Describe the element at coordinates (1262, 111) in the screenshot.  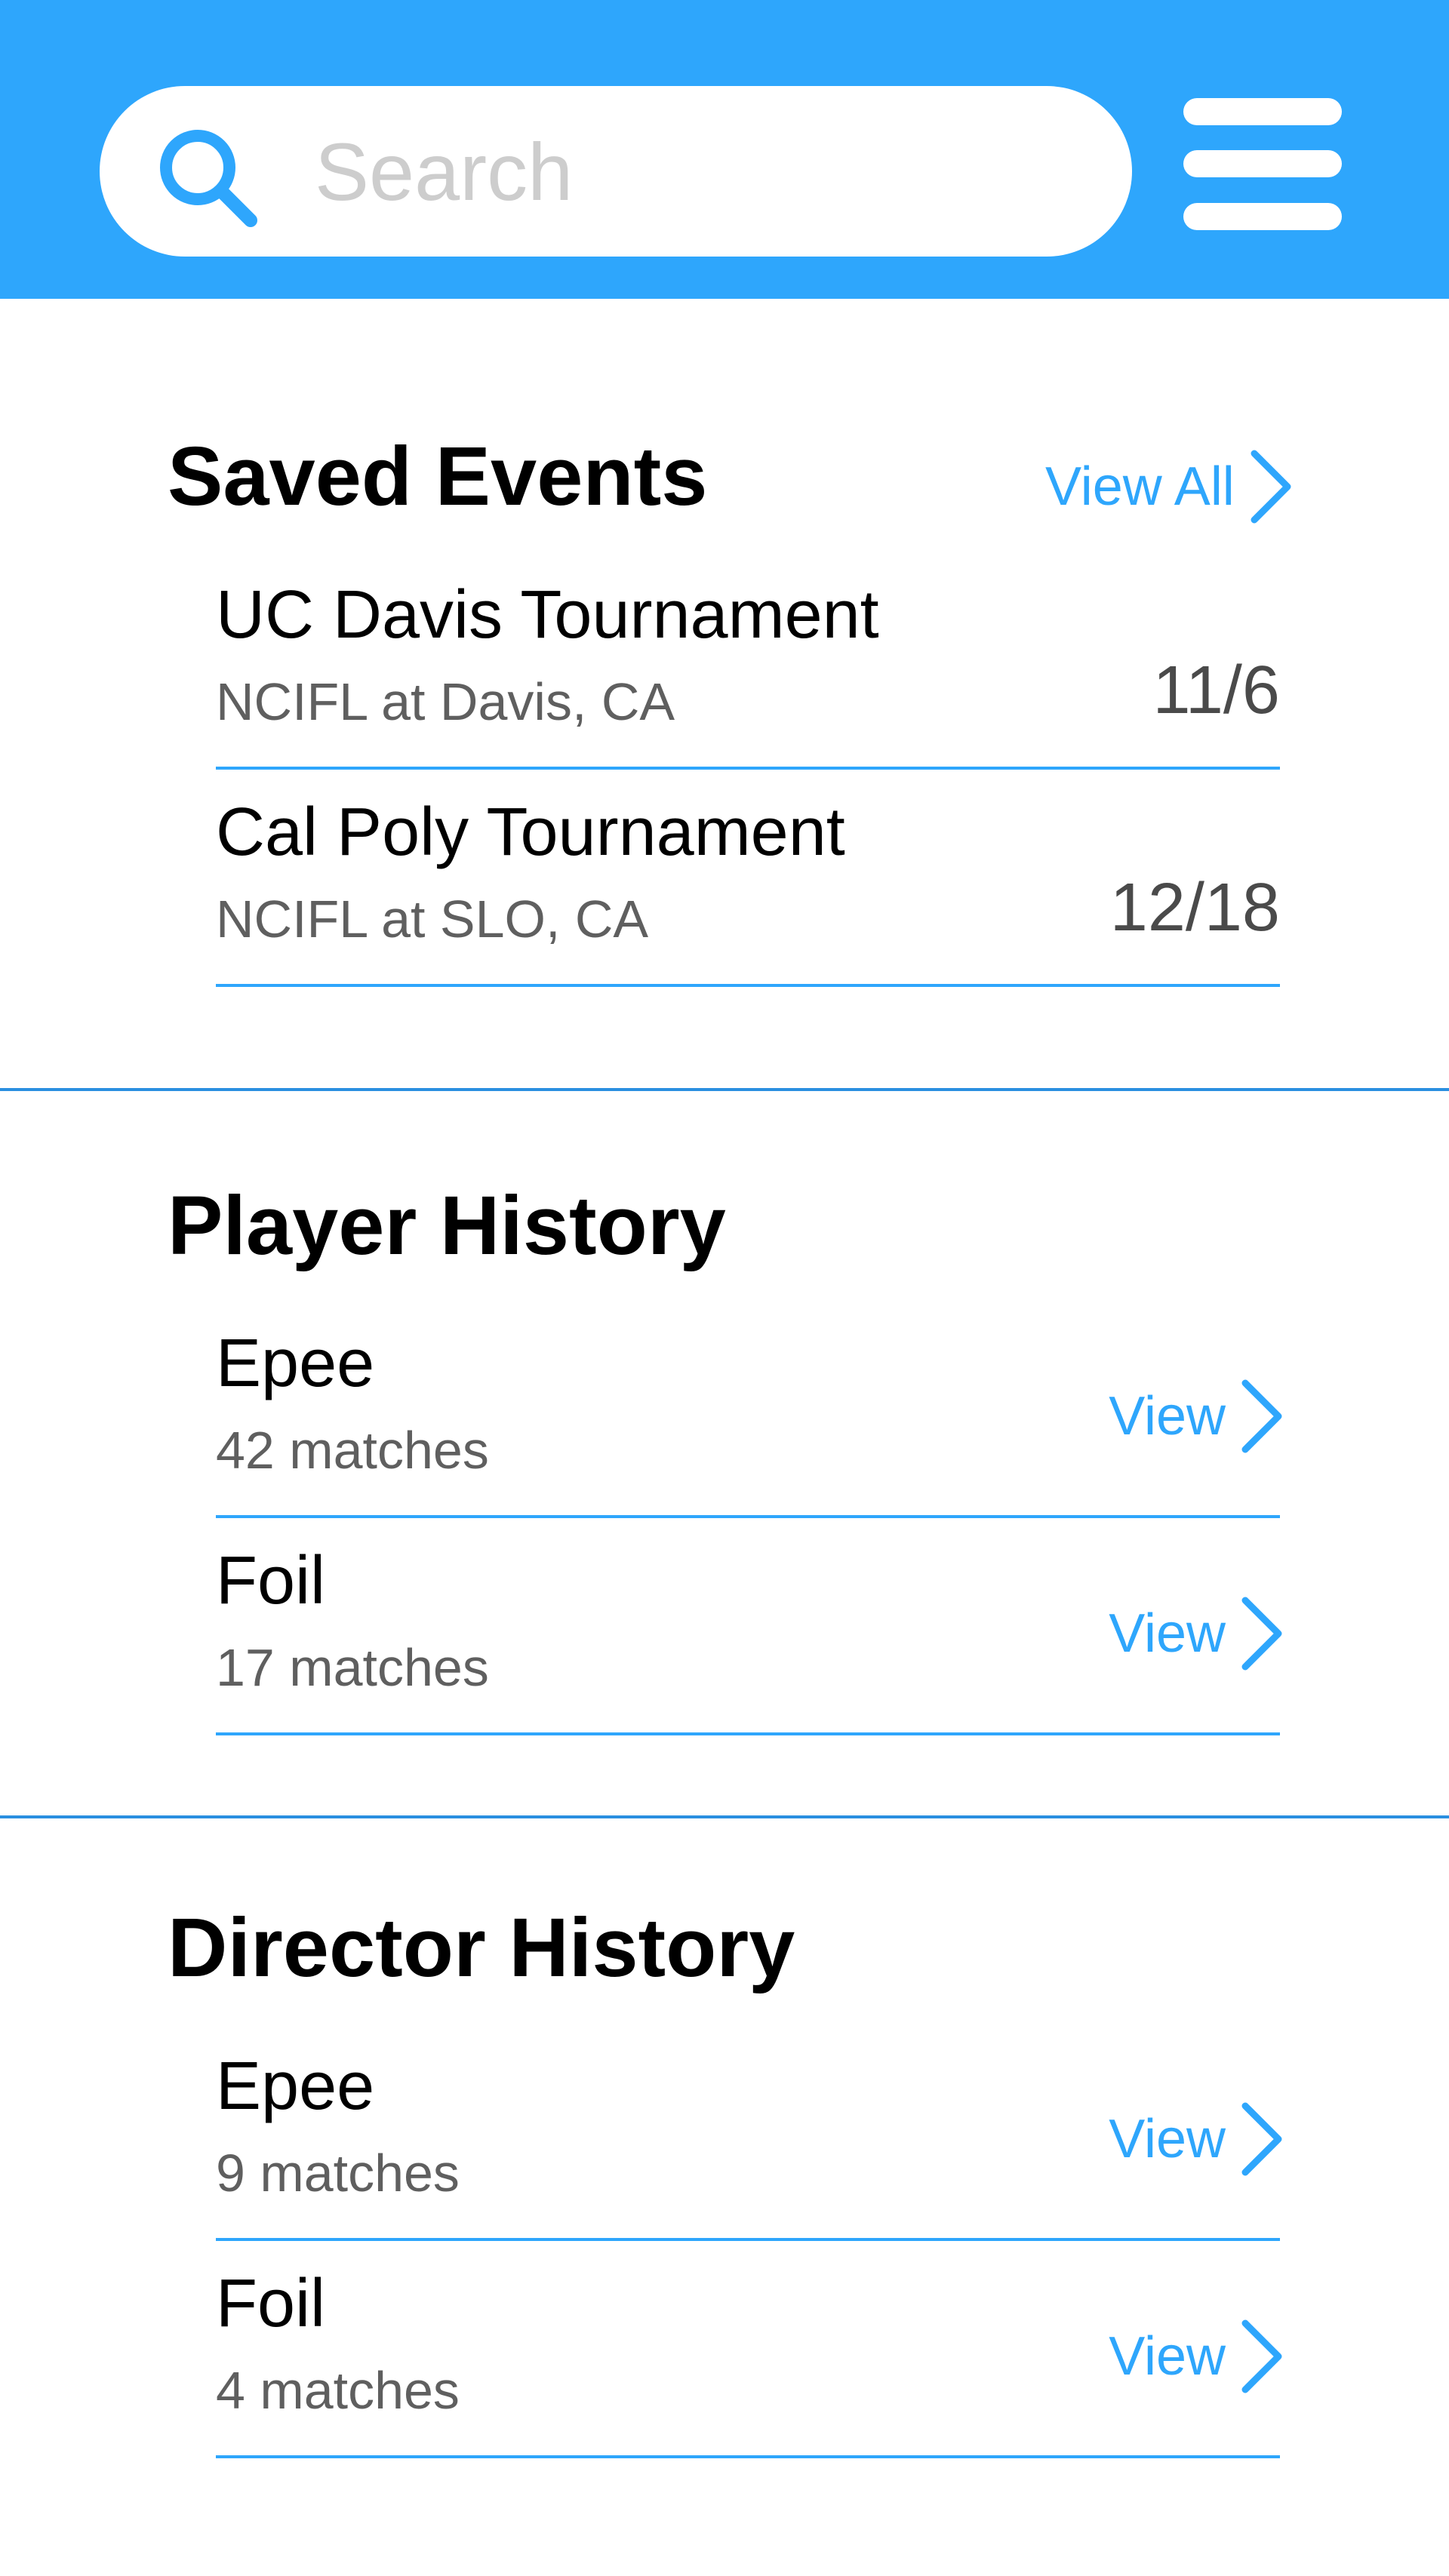
I see `menu-bar-top` at that location.